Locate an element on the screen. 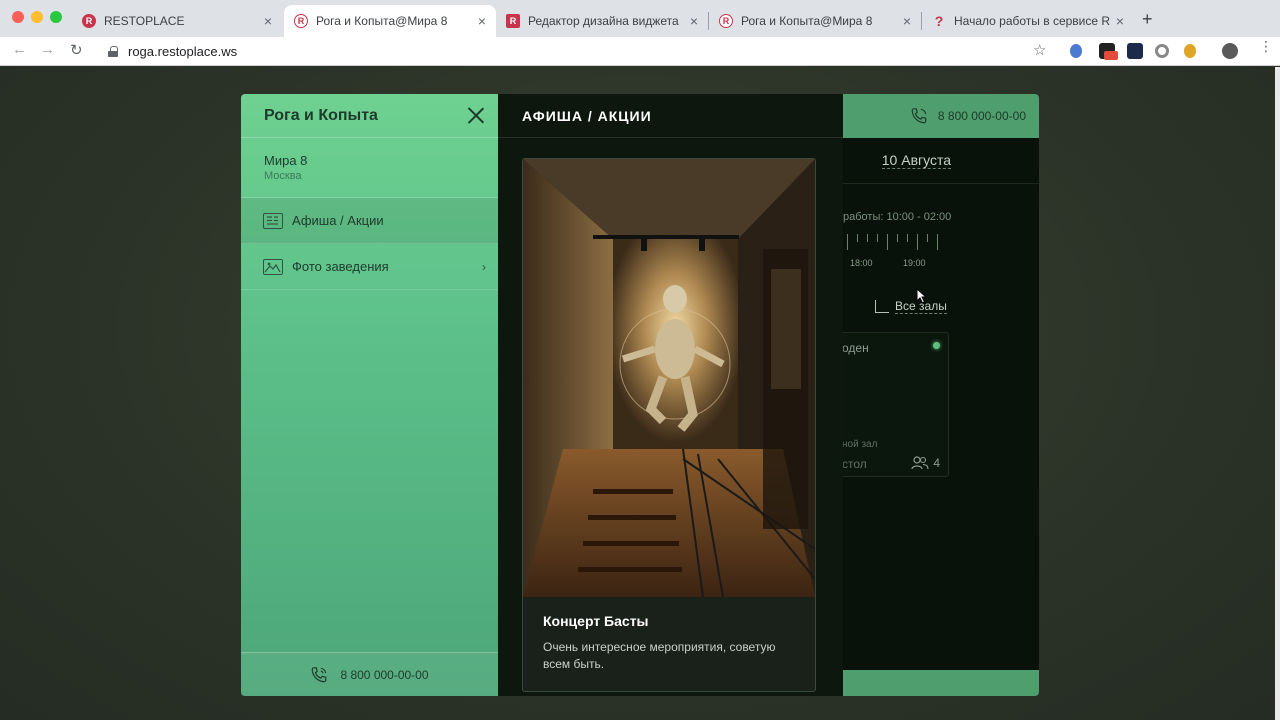 The width and height of the screenshot is (1280, 720). panel-title: АФИША / АКЦИИ is located at coordinates (670, 116).